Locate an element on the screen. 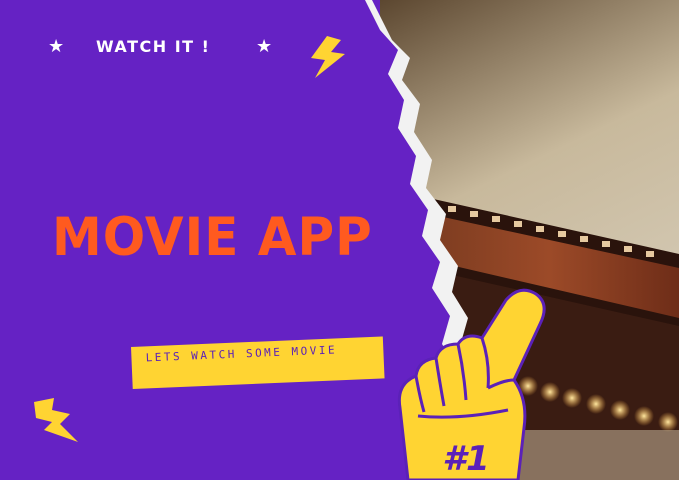 The width and height of the screenshot is (679, 480). app-title: MOVIE APP is located at coordinates (212, 237).